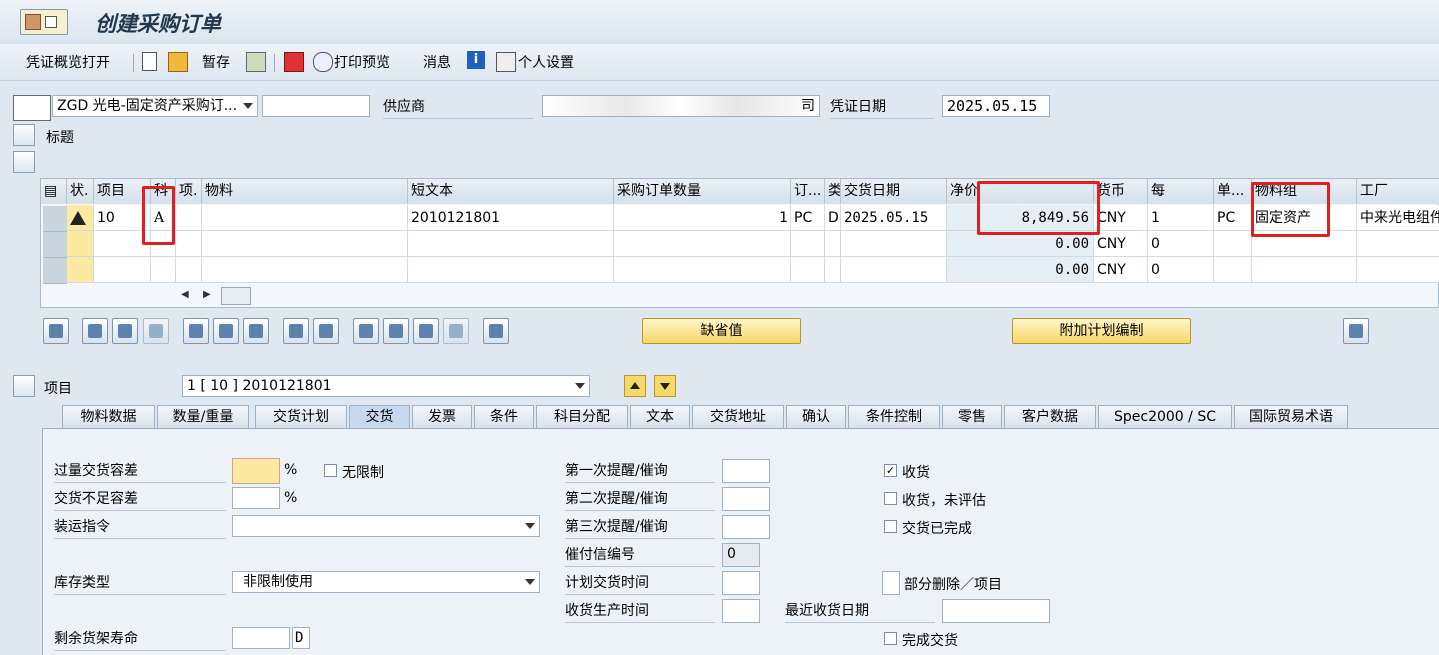  I want to click on cell-currency: CNY, so click(1121, 270).